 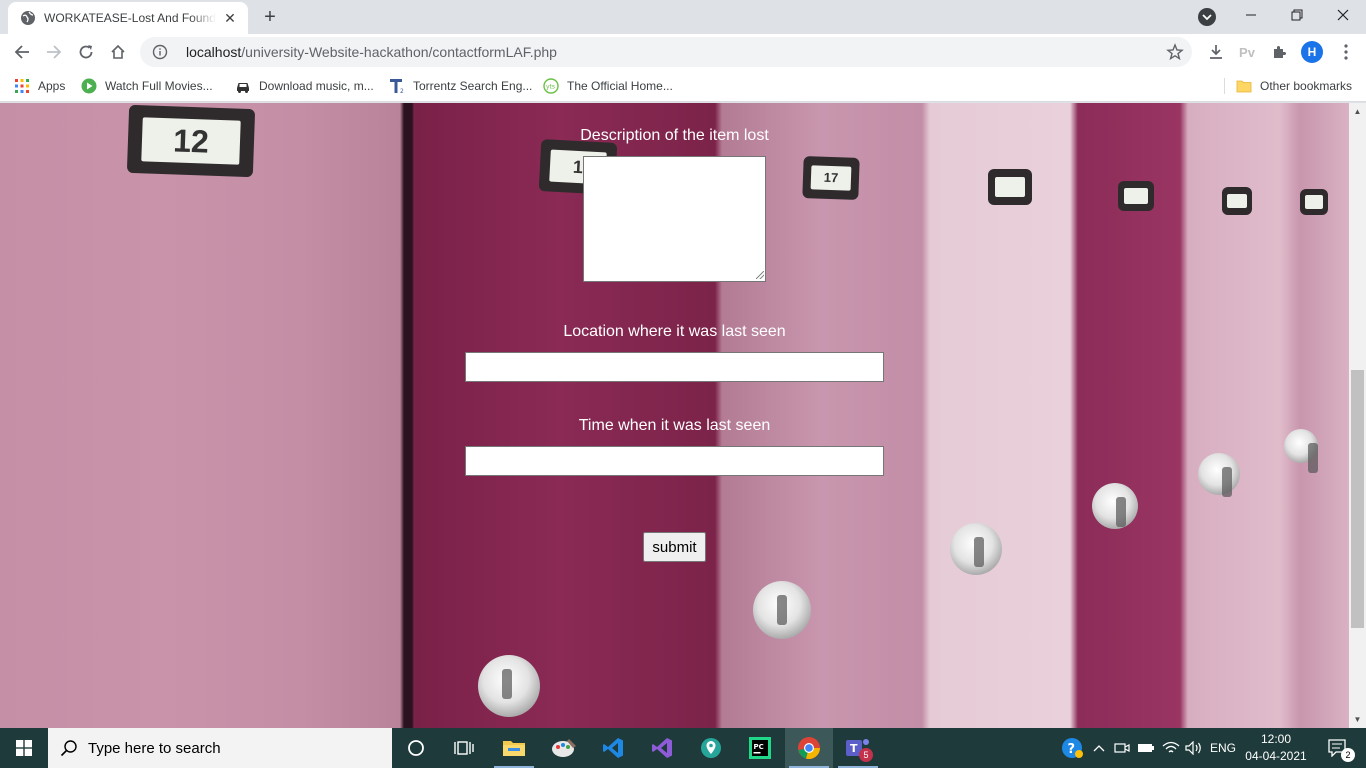 I want to click on close-window-icon, so click(x=1343, y=15).